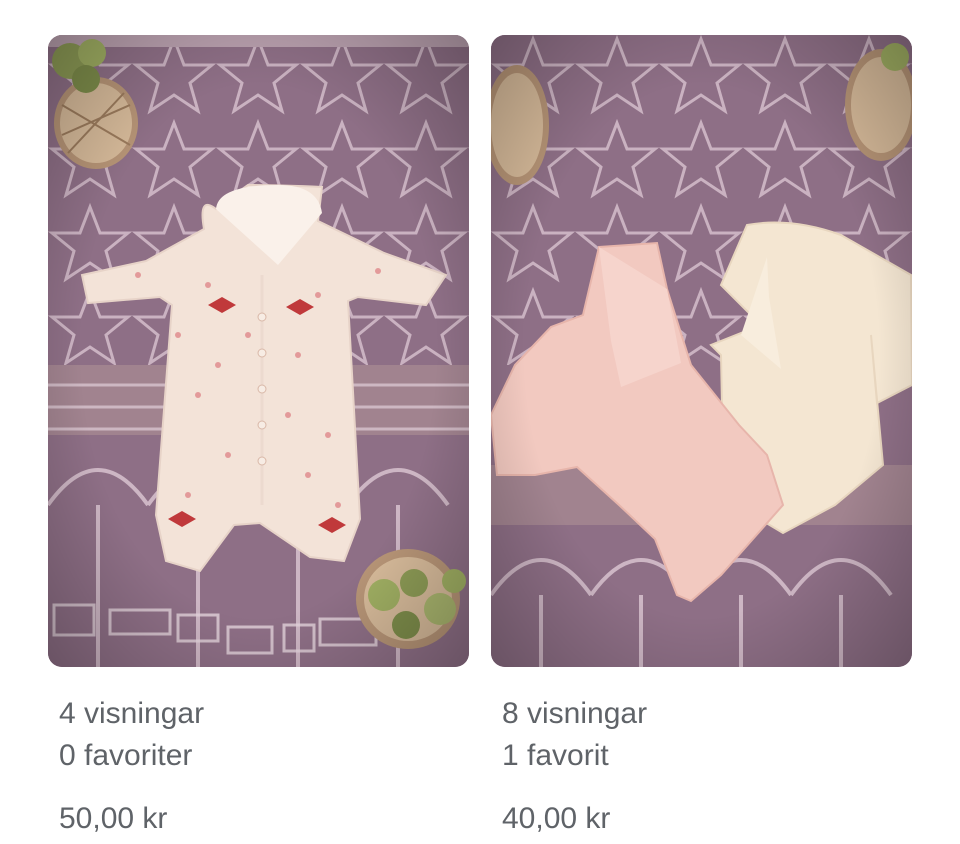 The width and height of the screenshot is (960, 844). Describe the element at coordinates (113, 818) in the screenshot. I see `listing-price: 50,00 kr` at that location.